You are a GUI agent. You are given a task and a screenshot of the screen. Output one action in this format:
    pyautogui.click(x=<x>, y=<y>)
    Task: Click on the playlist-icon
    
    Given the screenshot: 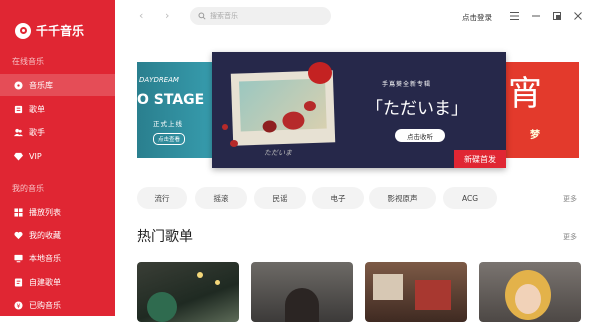 What is the action you would take?
    pyautogui.click(x=18, y=109)
    